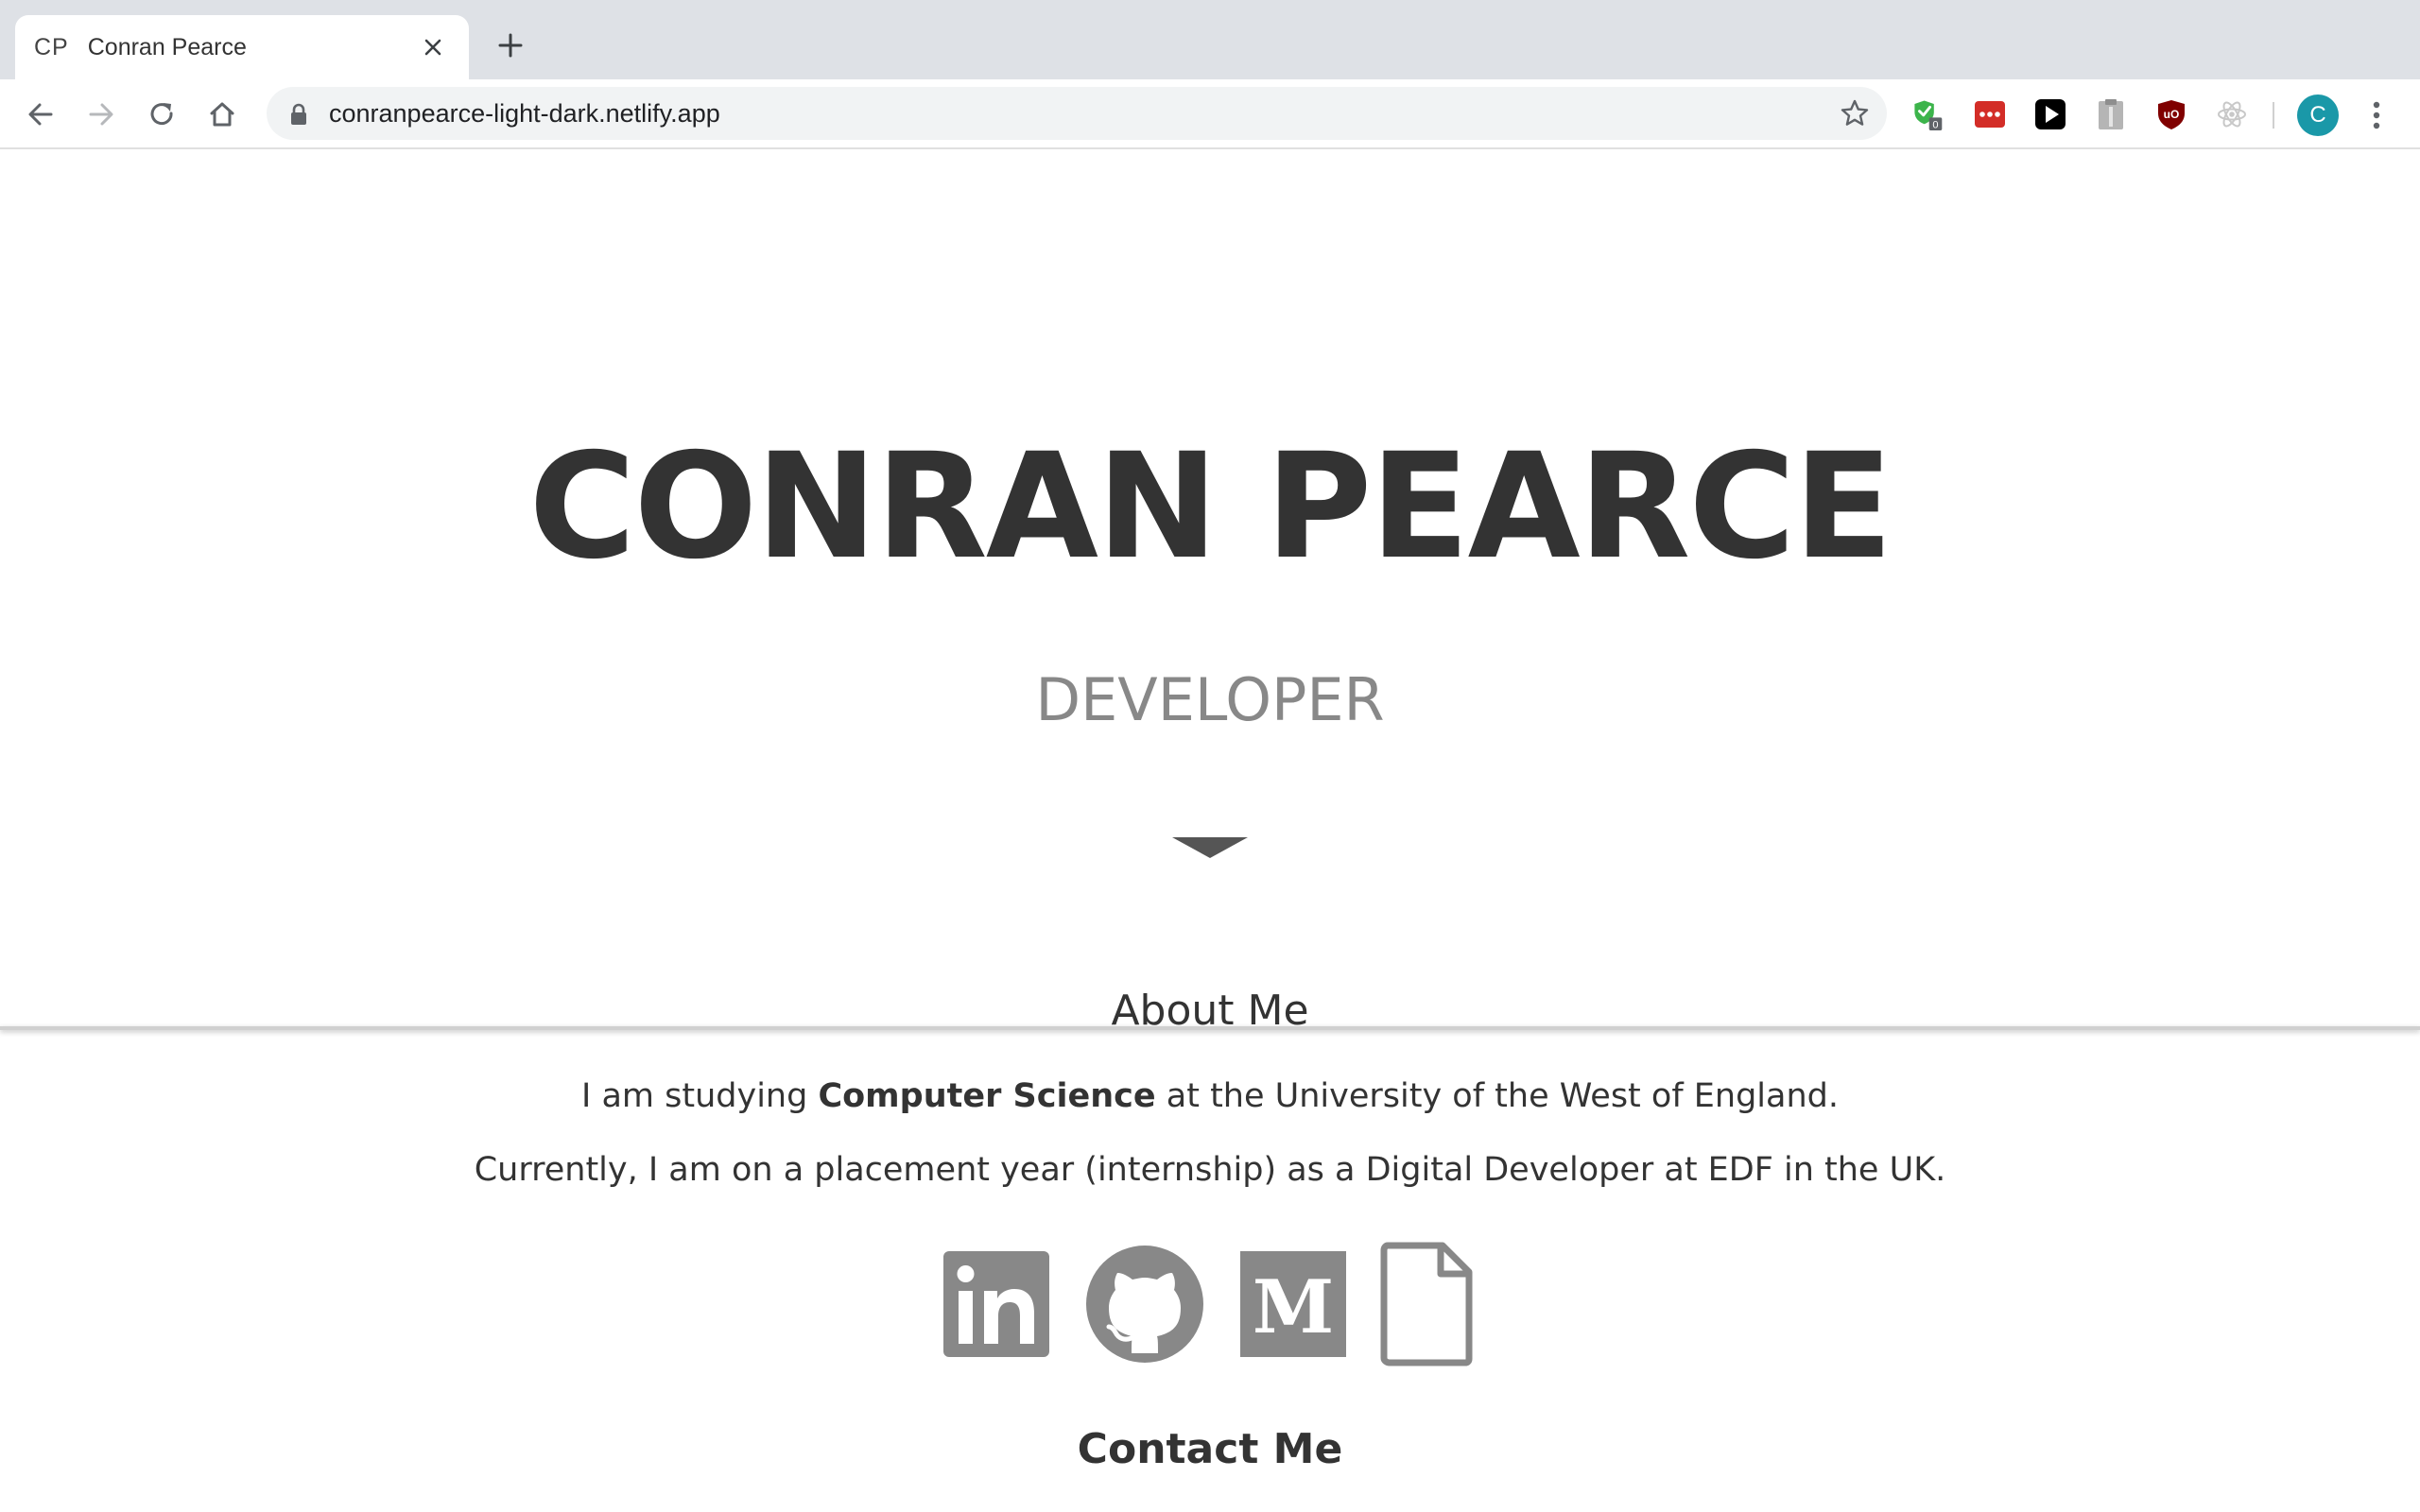  I want to click on scroll-down-arrow-icon, so click(1210, 849).